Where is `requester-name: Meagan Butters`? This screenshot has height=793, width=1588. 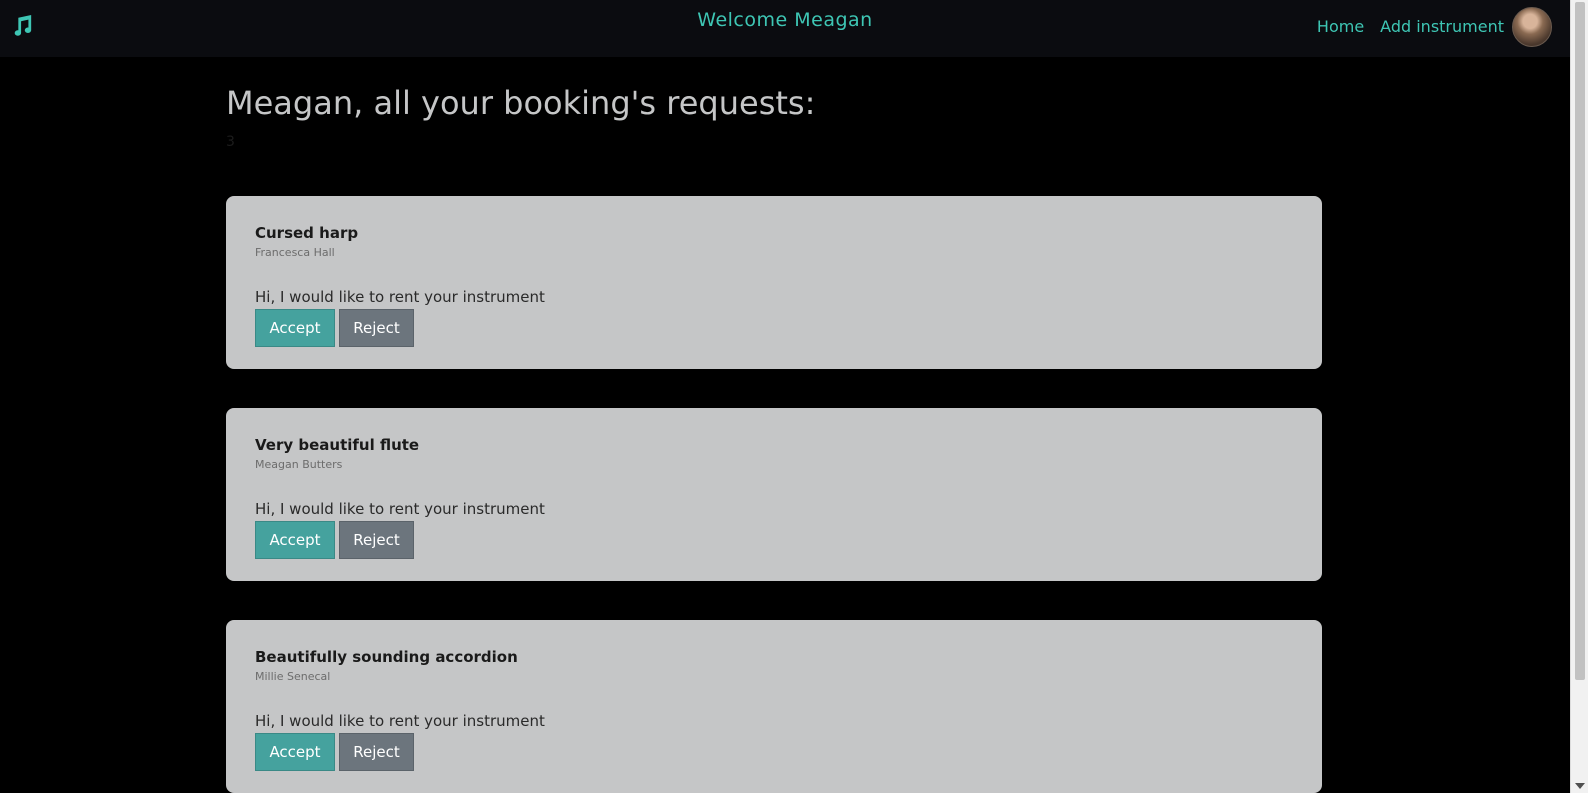 requester-name: Meagan Butters is located at coordinates (299, 464).